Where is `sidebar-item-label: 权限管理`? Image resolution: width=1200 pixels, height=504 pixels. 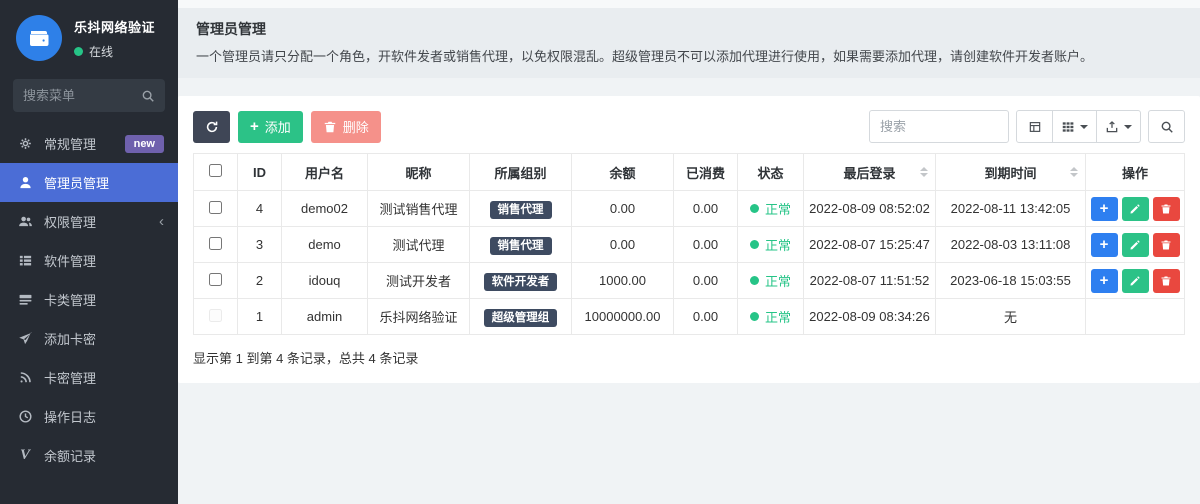
sidebar-item-label: 权限管理 is located at coordinates (70, 222).